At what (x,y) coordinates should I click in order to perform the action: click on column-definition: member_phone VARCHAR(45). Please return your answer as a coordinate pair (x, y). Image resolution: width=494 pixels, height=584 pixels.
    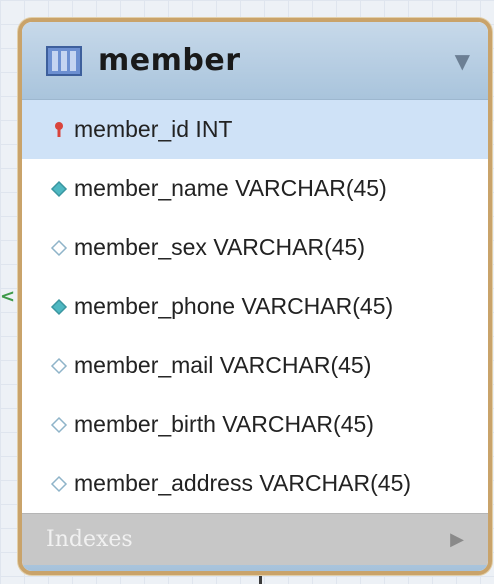
    Looking at the image, I should click on (234, 306).